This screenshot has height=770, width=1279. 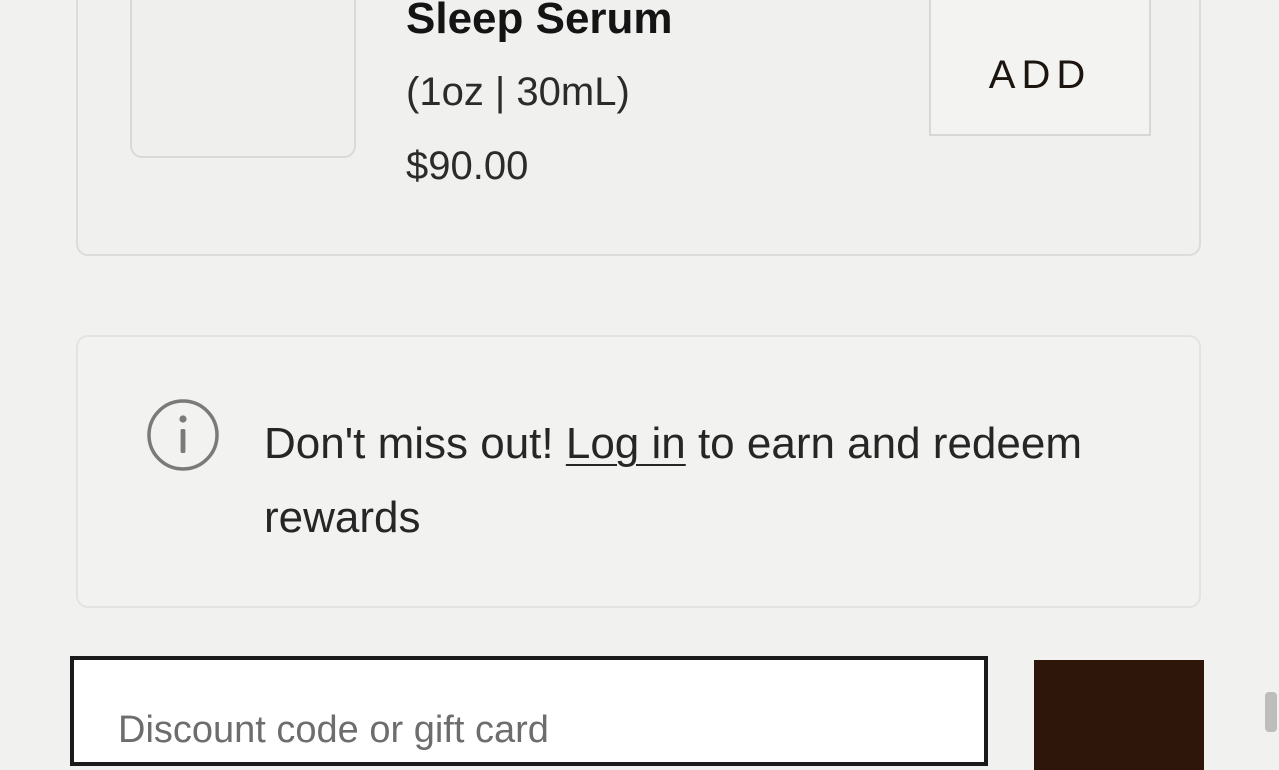 I want to click on page-scrollbar, so click(x=1271, y=712).